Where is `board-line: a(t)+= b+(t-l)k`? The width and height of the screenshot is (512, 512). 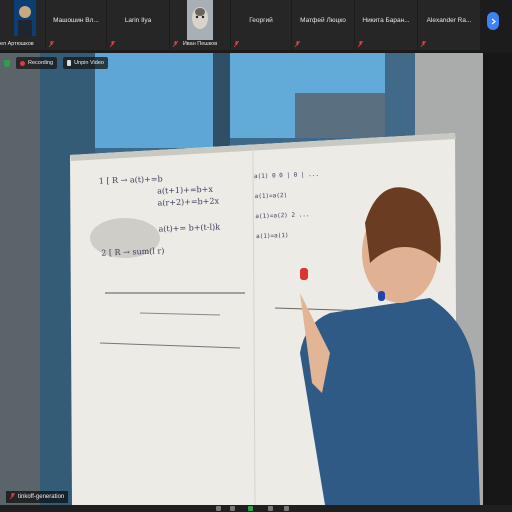
board-line: a(t)+= b+(t-l)k is located at coordinates (189, 228).